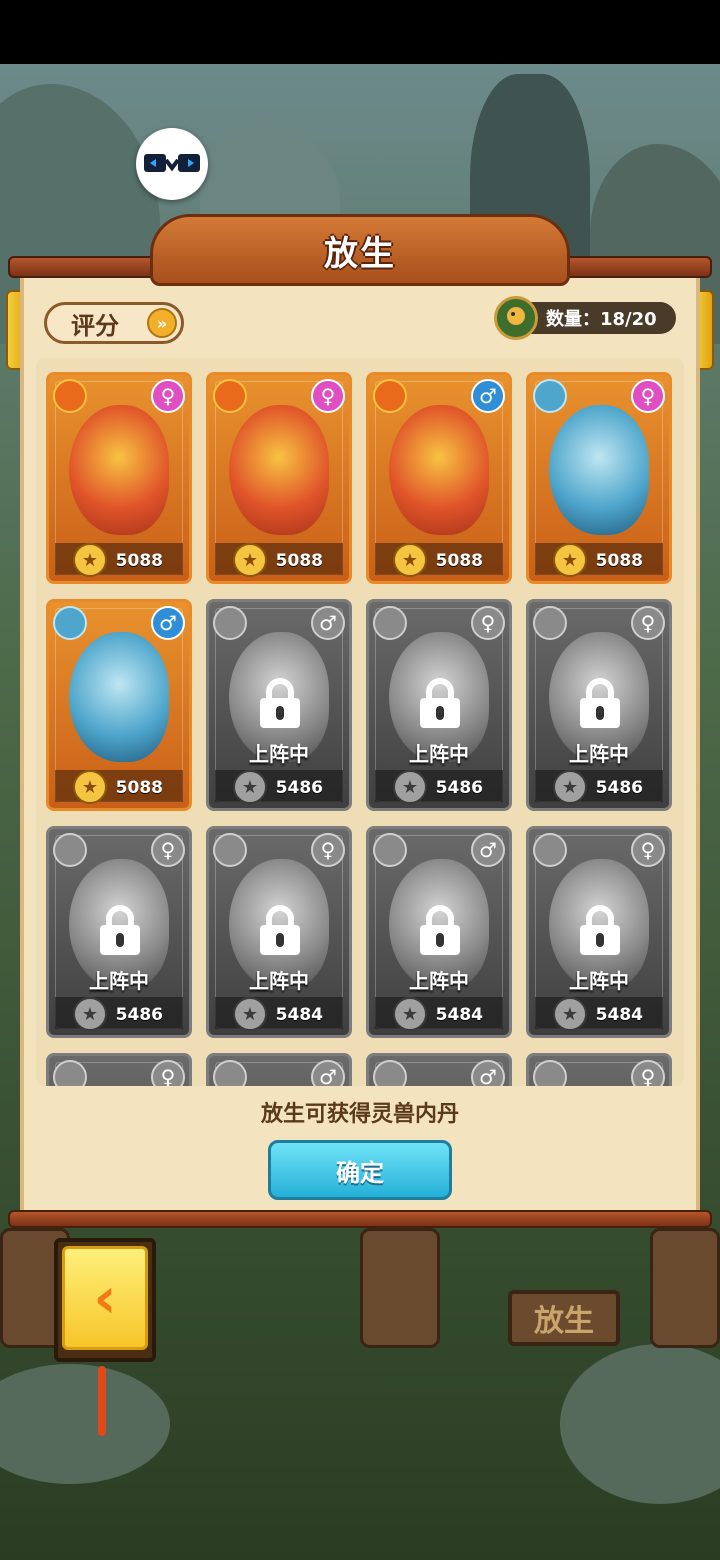 This screenshot has width=720, height=1560. Describe the element at coordinates (360, 1219) in the screenshot. I see `scroll-rod-bottom` at that location.